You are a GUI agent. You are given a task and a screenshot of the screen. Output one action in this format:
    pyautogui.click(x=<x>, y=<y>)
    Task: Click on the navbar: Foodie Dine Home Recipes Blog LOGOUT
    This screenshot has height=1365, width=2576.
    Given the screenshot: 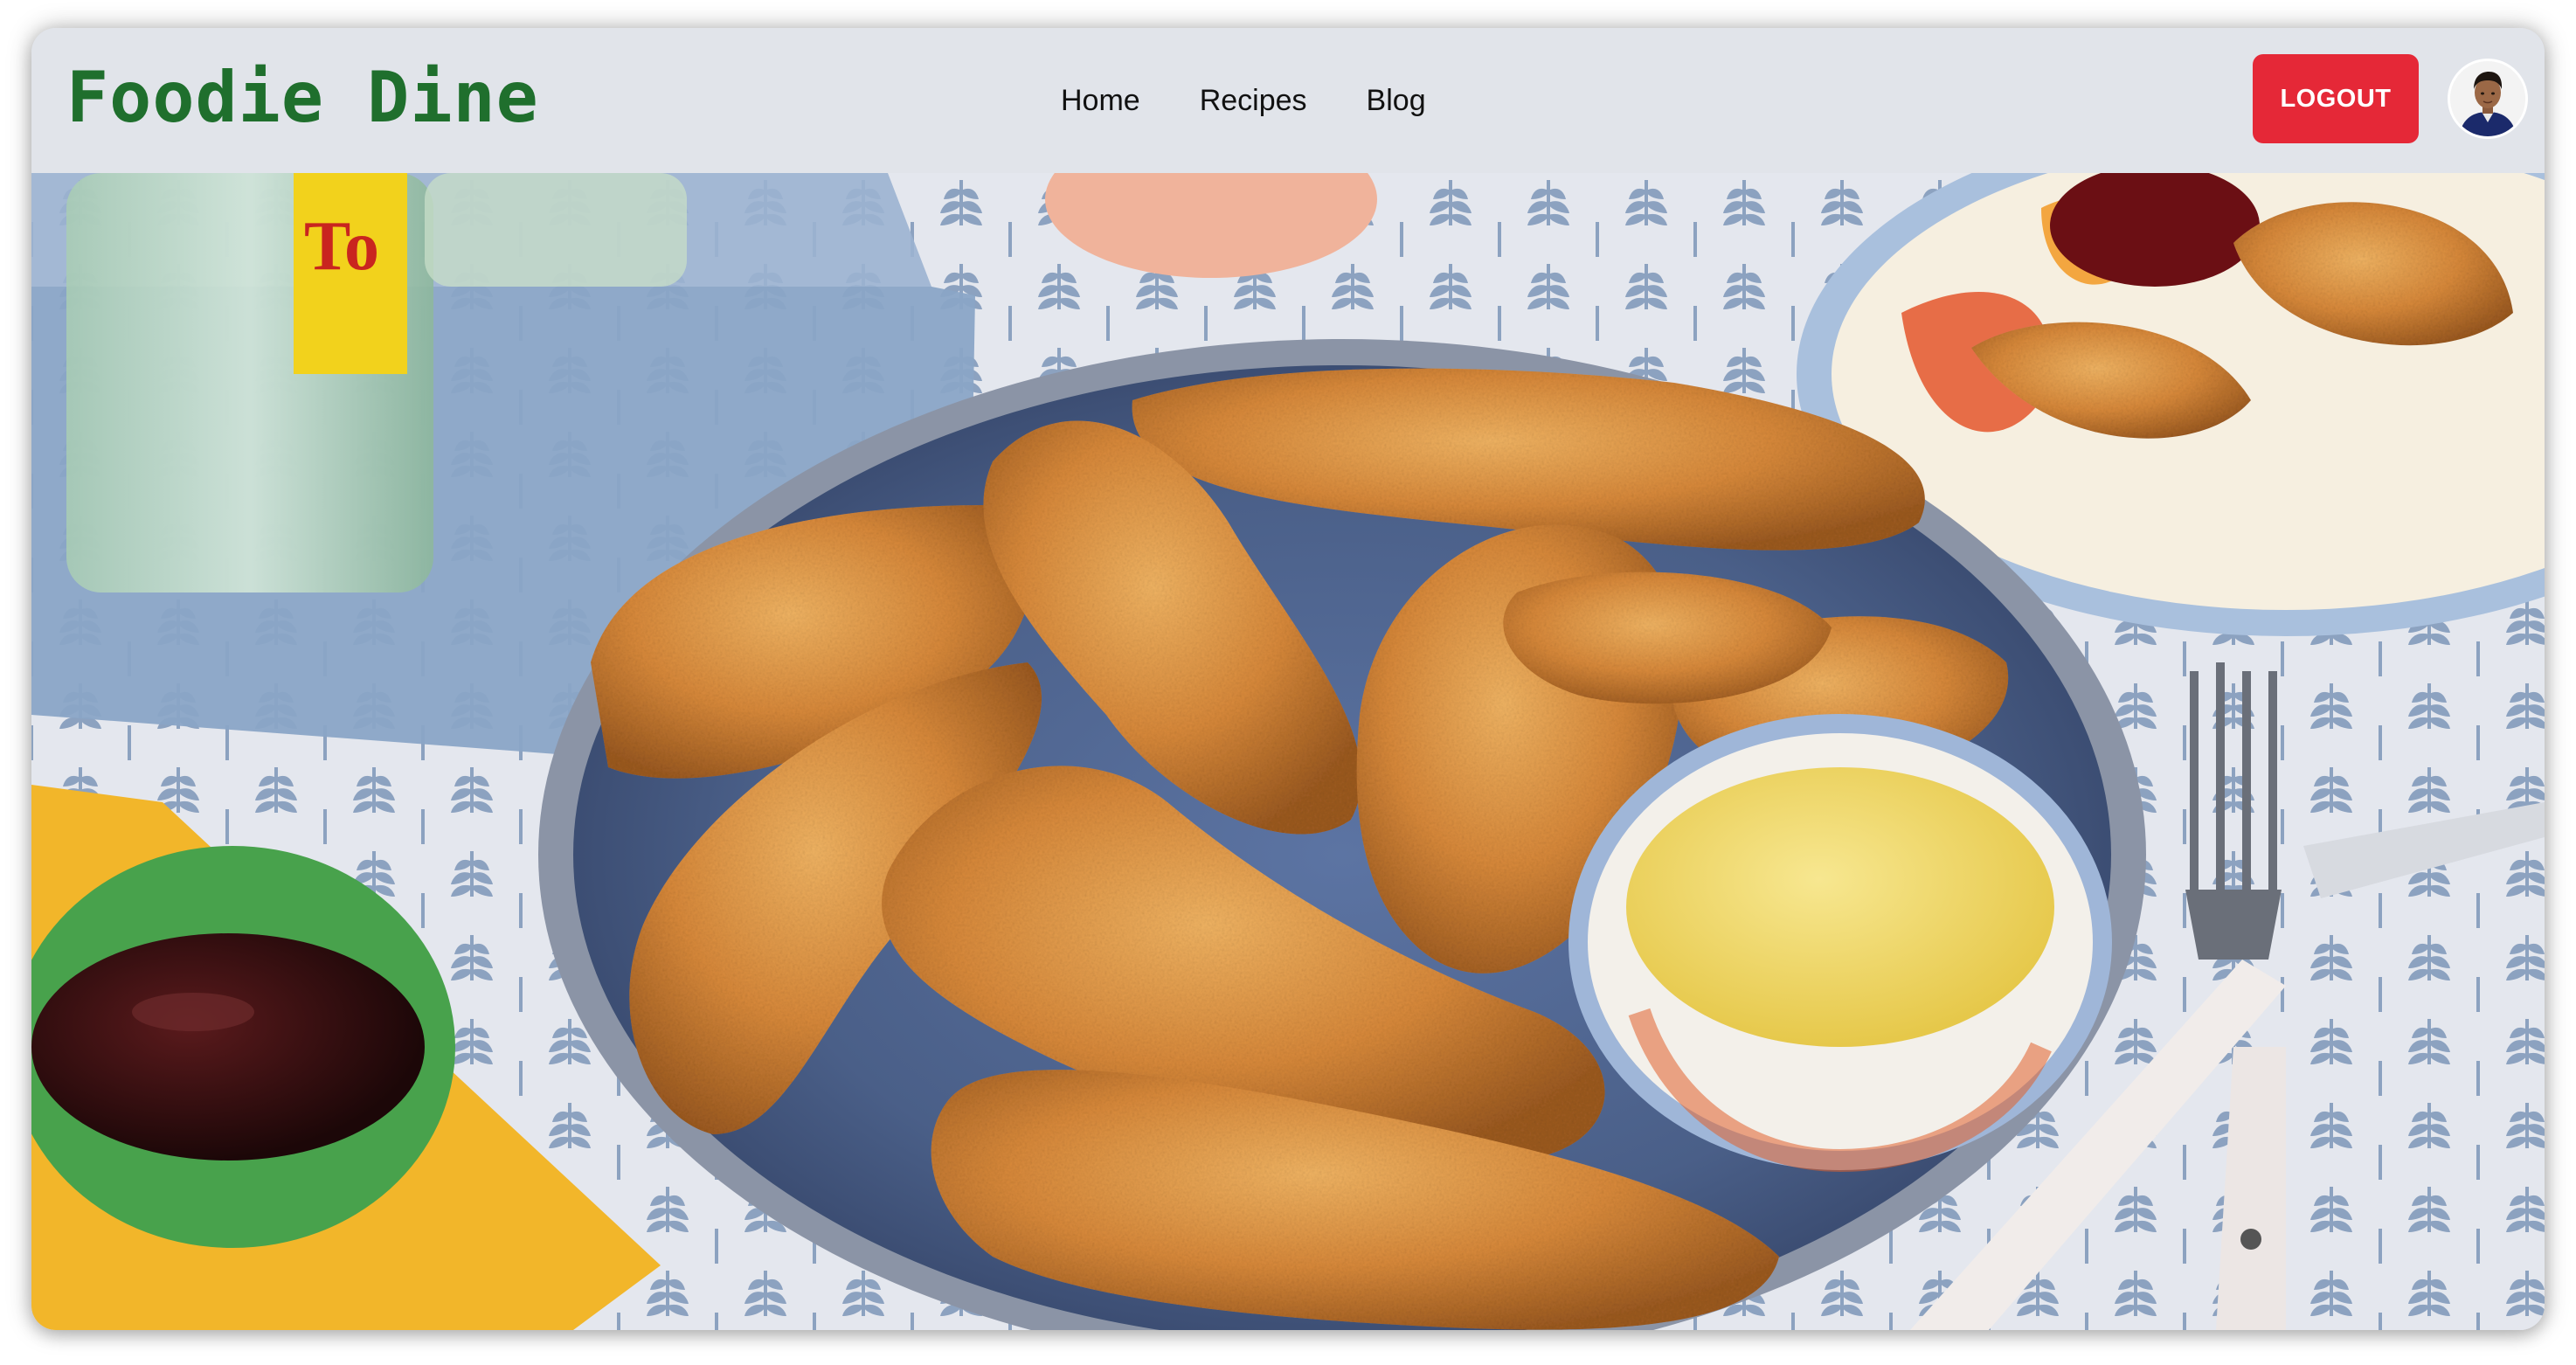 What is the action you would take?
    pyautogui.click(x=1288, y=100)
    